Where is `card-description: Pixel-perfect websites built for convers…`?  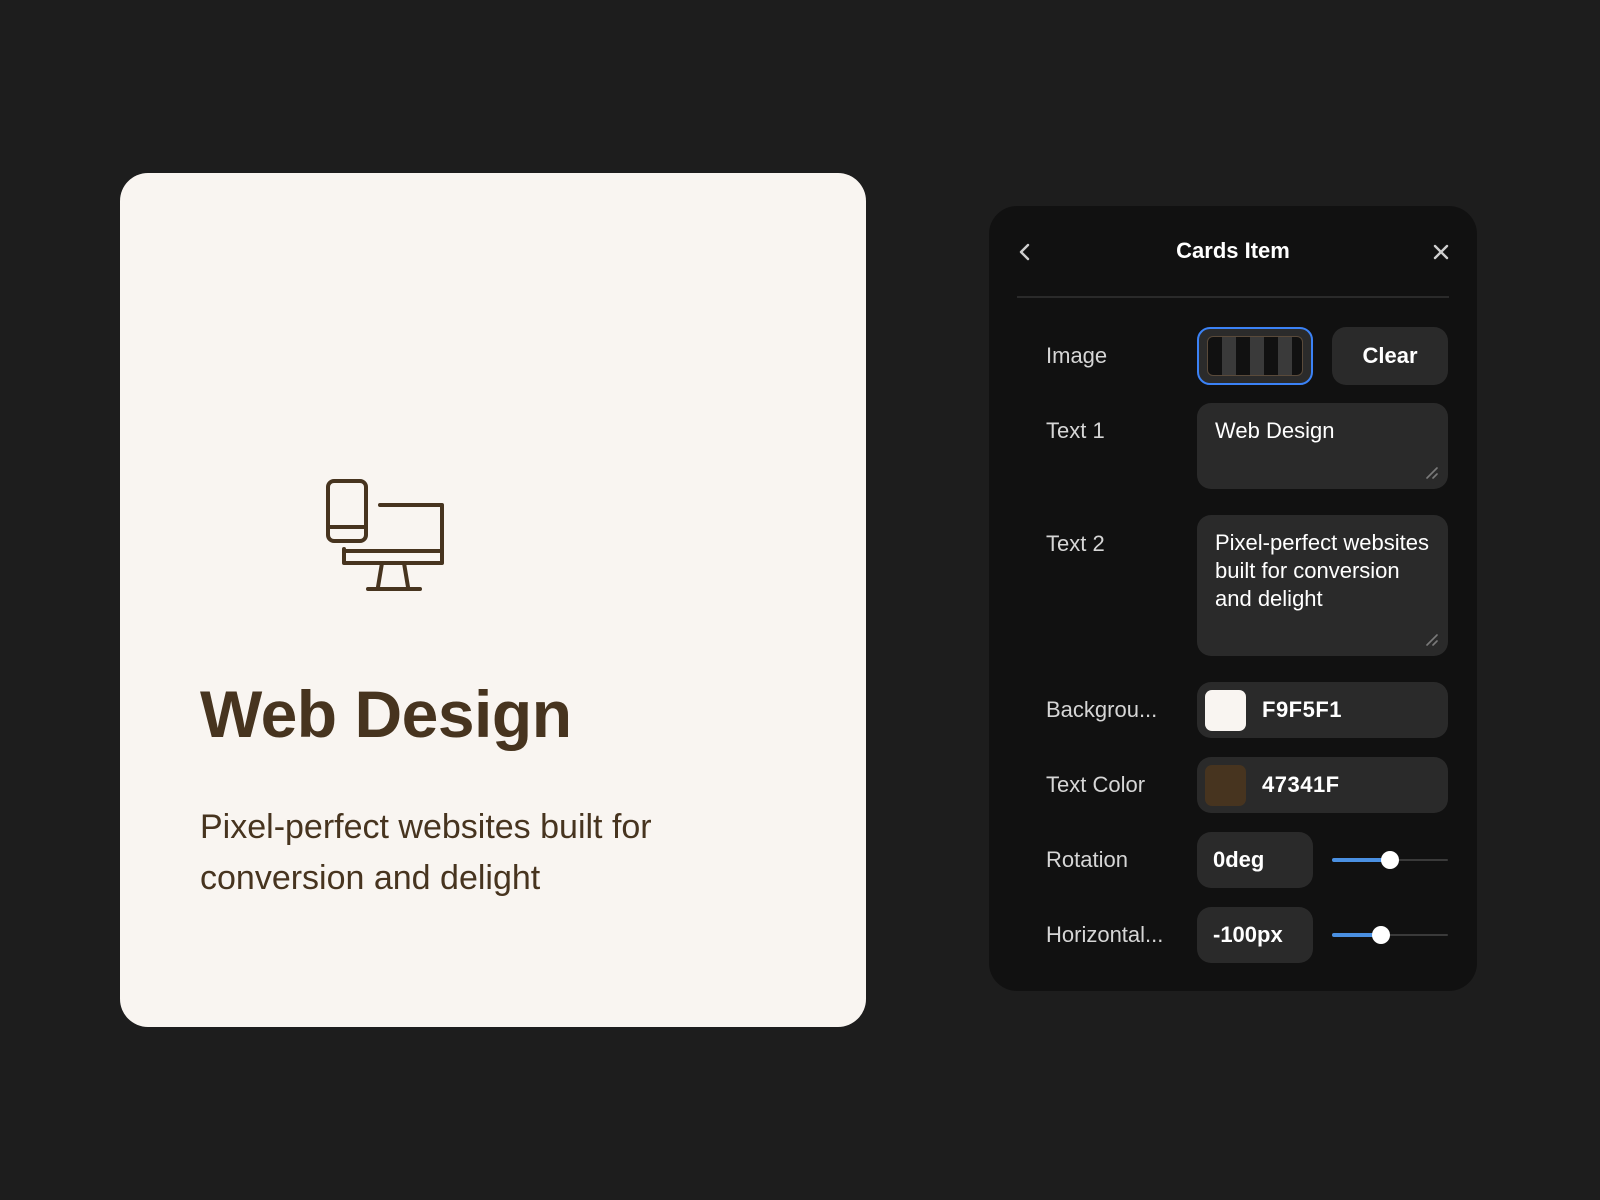 card-description: Pixel-perfect websites built for convers… is located at coordinates (426, 852).